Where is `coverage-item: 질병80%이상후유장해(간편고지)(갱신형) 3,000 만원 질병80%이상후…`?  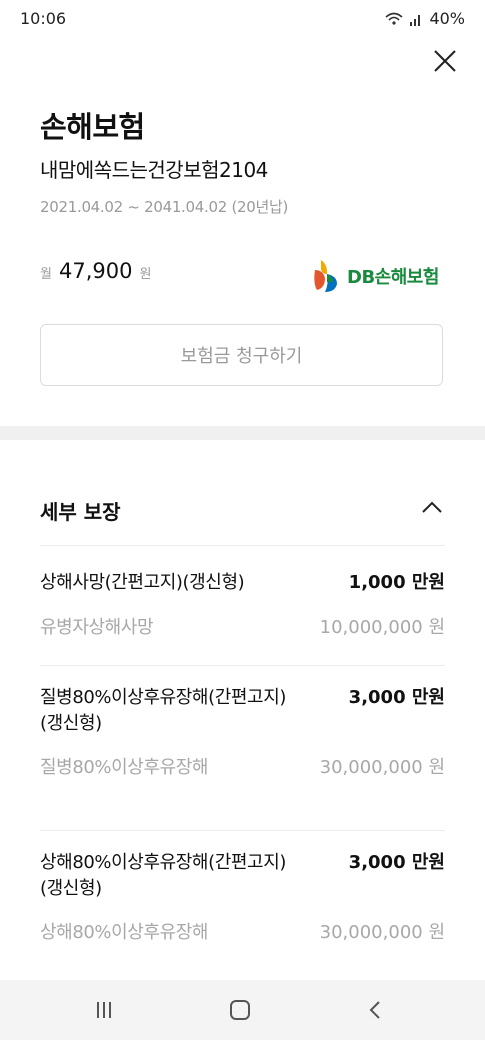 coverage-item: 질병80%이상후유장해(간편고지)(갱신형) 3,000 만원 질병80%이상후… is located at coordinates (242, 750).